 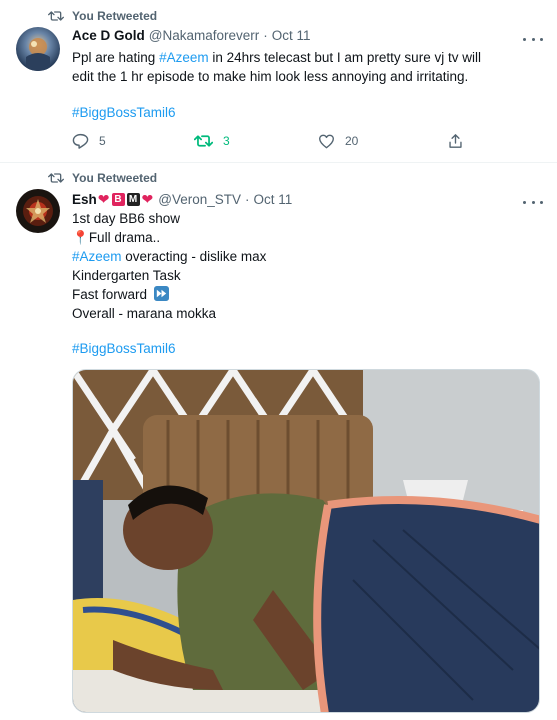 I want to click on retweet-icon, so click(x=203, y=141).